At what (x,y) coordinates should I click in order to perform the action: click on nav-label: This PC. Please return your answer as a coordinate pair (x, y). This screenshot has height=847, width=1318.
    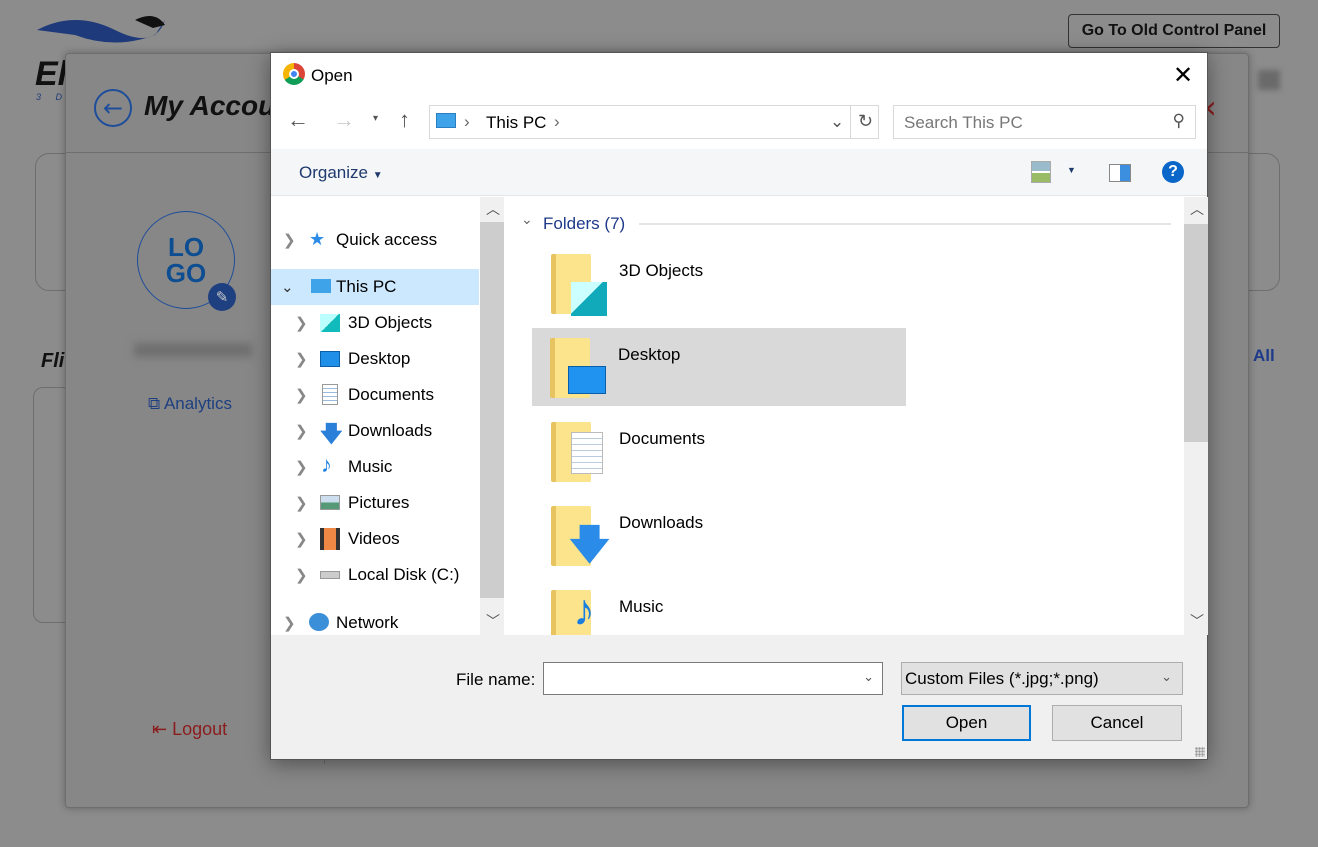
    Looking at the image, I should click on (366, 286).